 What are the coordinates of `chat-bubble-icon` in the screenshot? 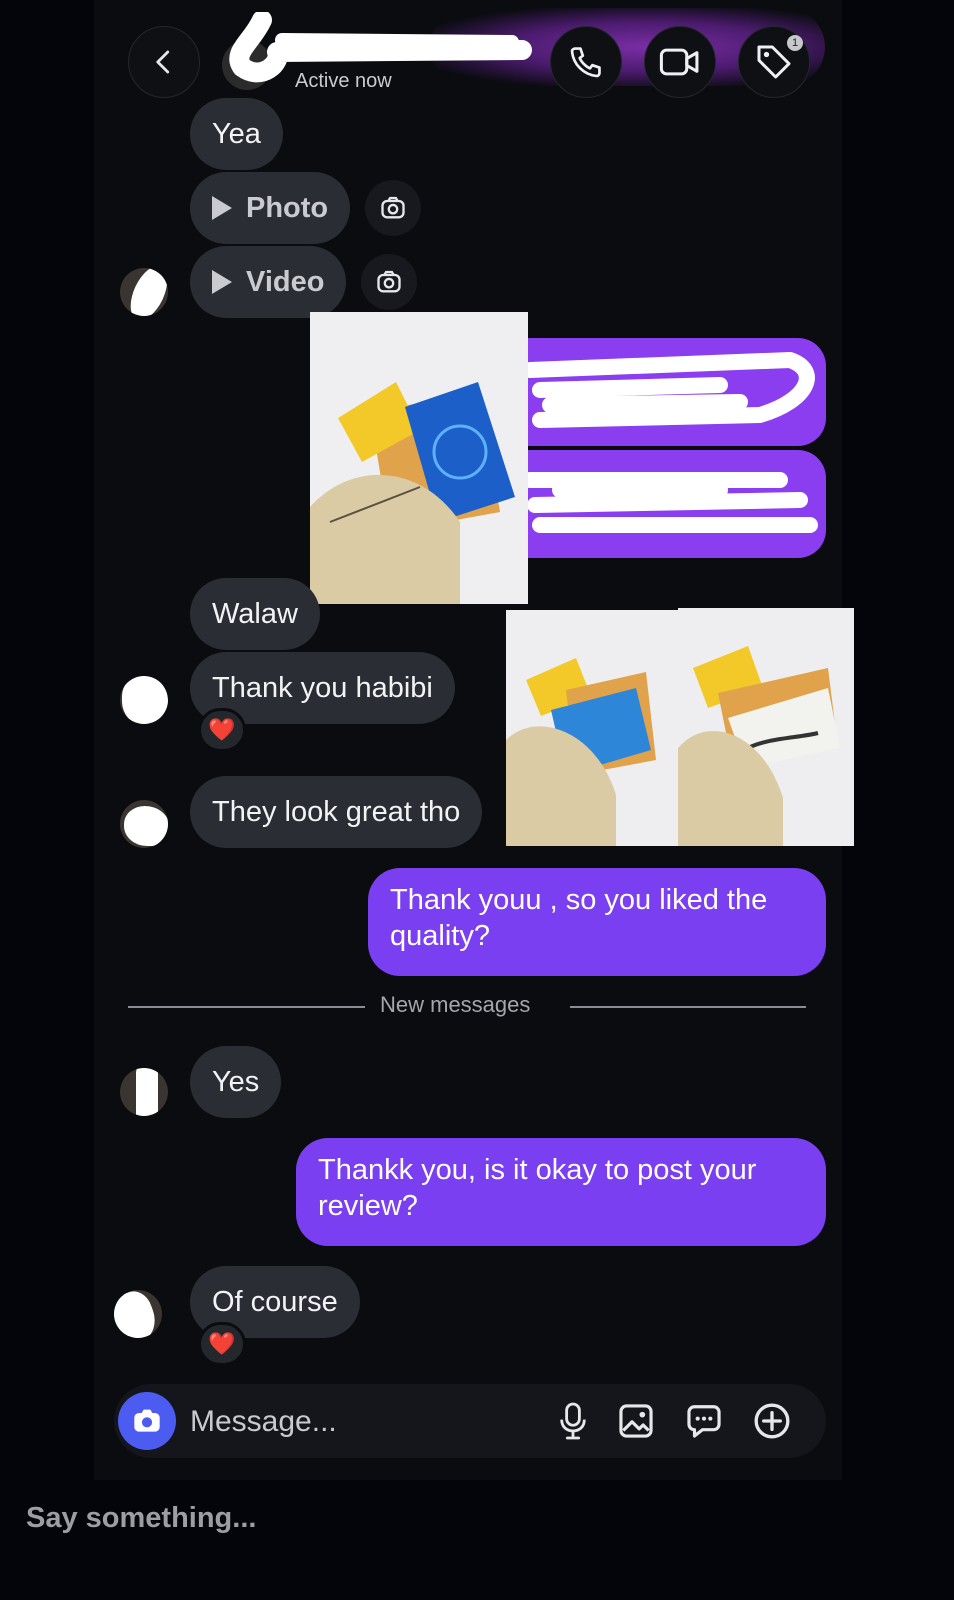 It's located at (704, 1421).